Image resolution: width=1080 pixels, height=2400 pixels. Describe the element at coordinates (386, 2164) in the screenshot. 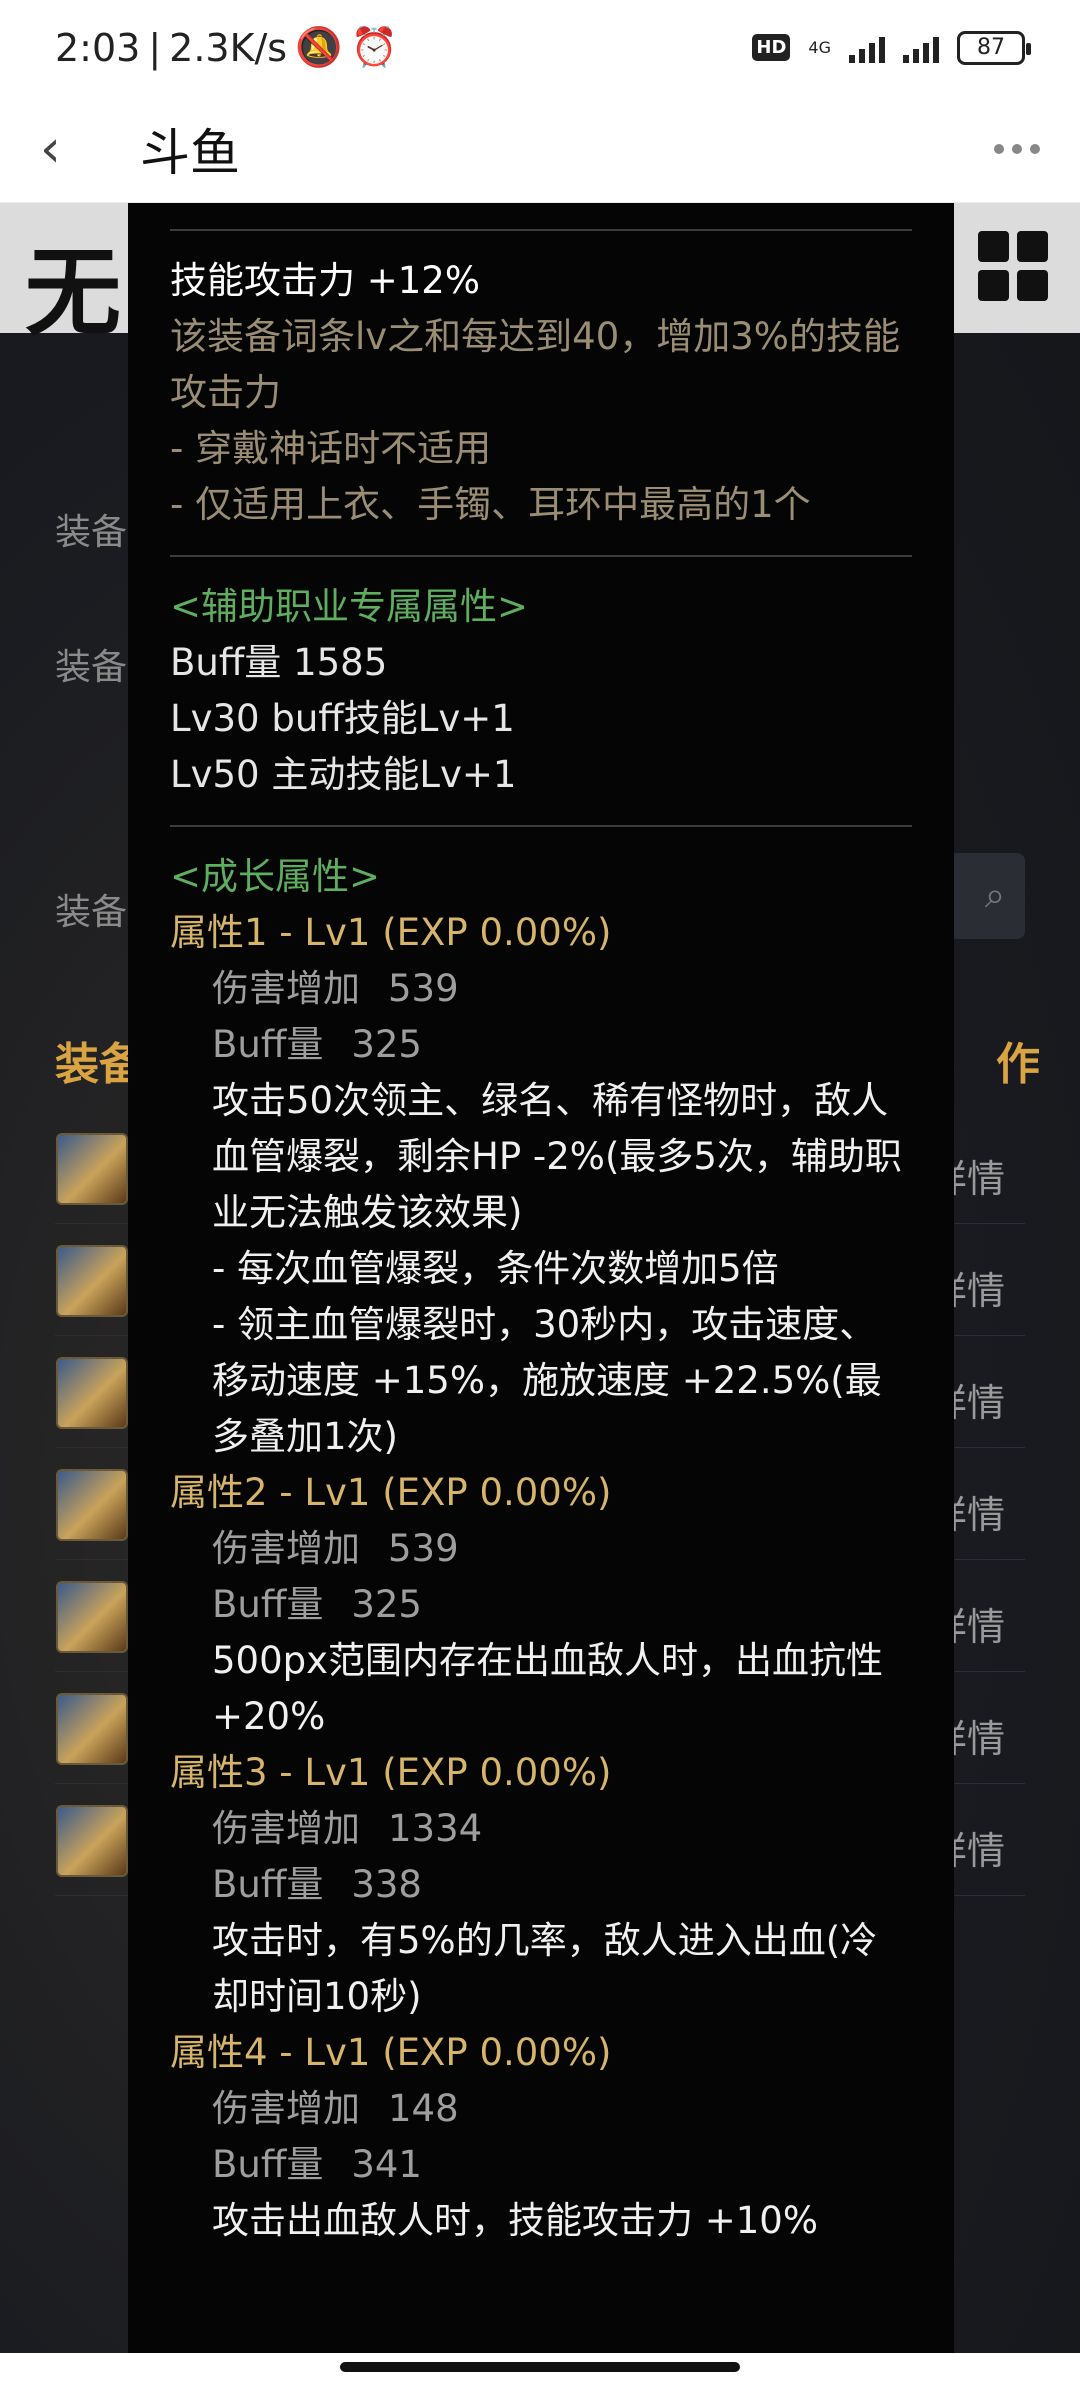

I see `buff-value: 341` at that location.